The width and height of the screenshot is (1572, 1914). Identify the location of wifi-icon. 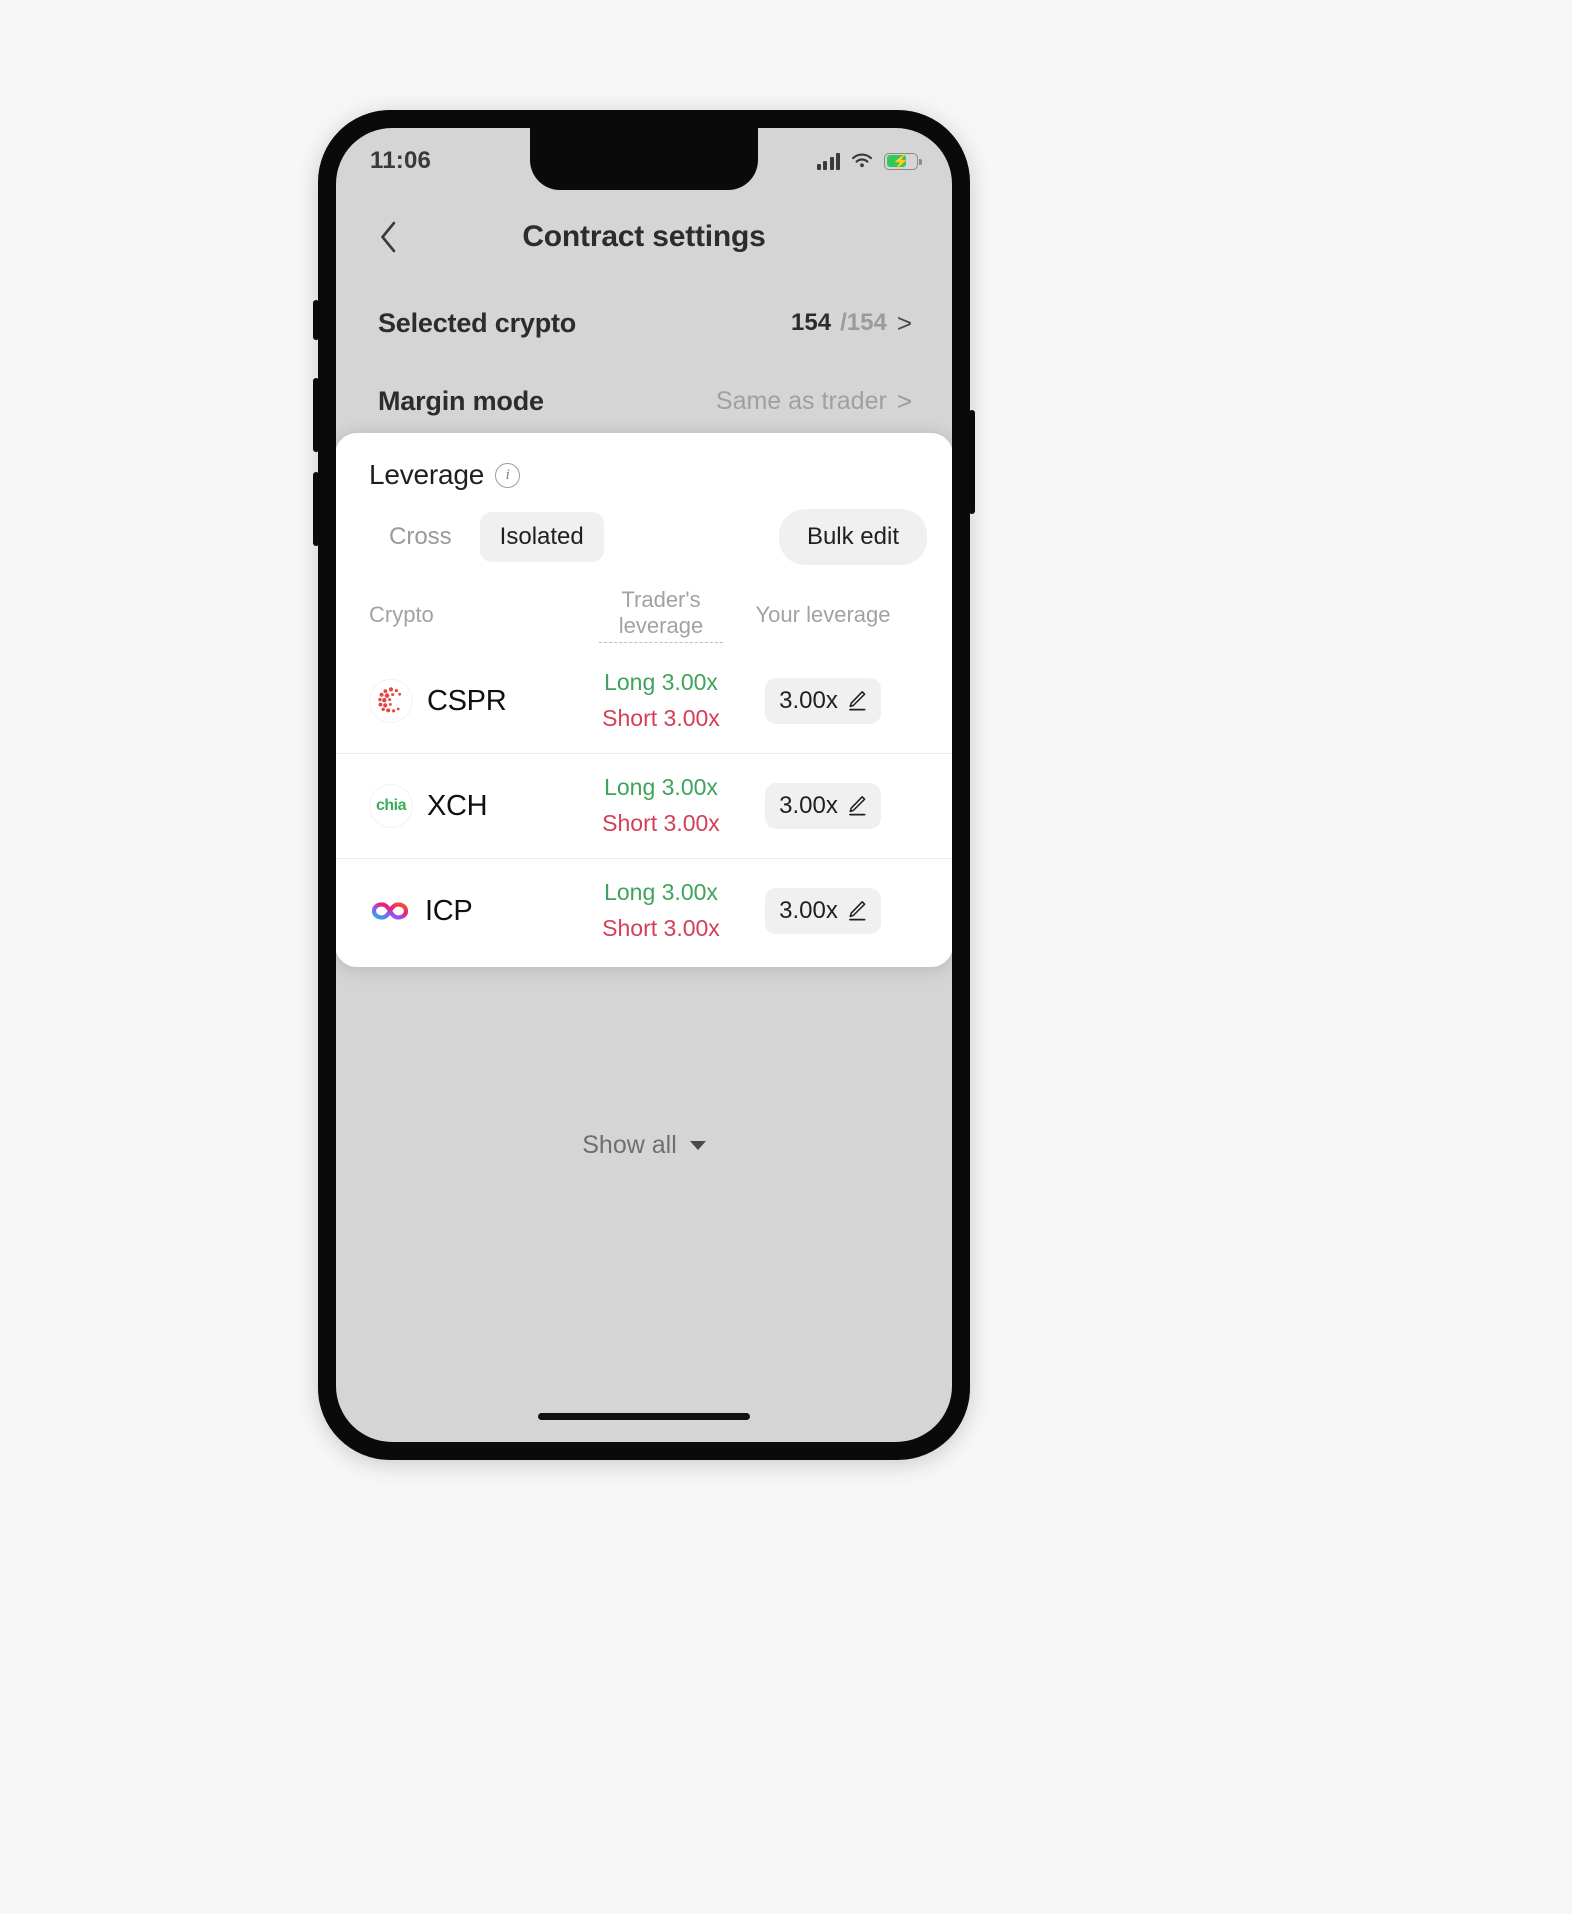
(862, 160).